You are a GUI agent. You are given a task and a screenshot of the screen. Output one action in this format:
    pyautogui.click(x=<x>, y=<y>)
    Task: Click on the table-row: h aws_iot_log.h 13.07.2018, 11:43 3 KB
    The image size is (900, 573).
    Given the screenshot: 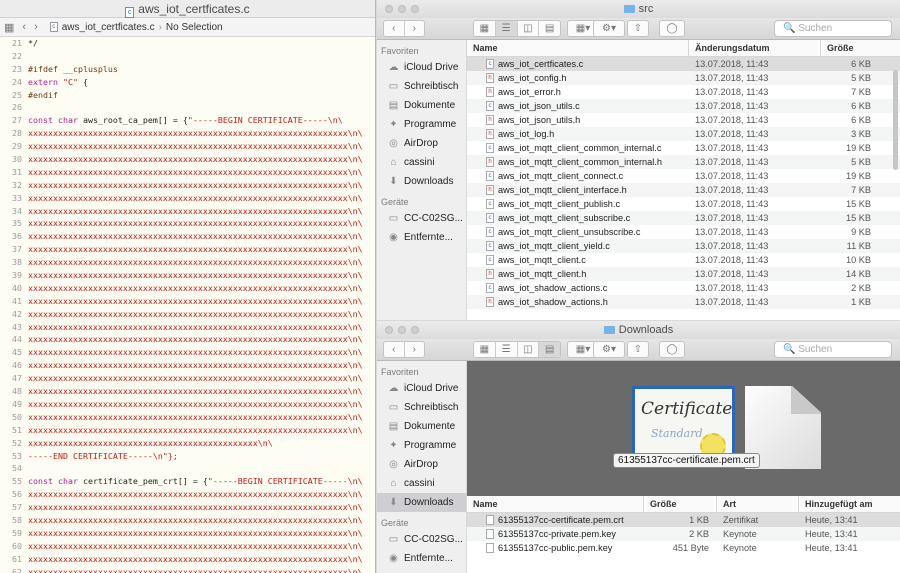 What is the action you would take?
    pyautogui.click(x=683, y=134)
    